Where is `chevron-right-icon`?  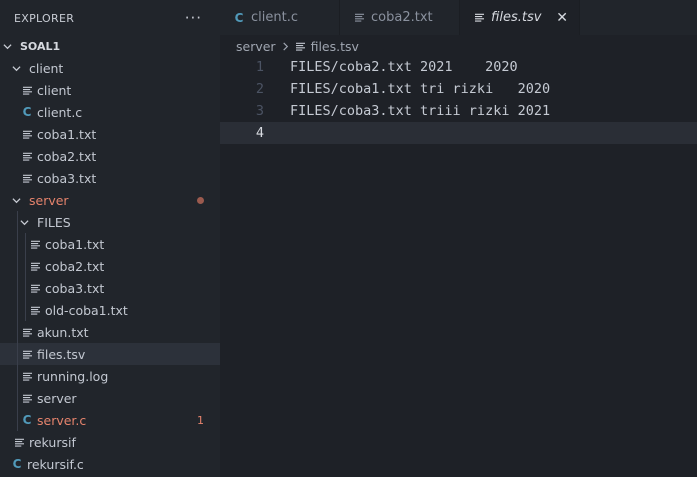
chevron-right-icon is located at coordinates (285, 46).